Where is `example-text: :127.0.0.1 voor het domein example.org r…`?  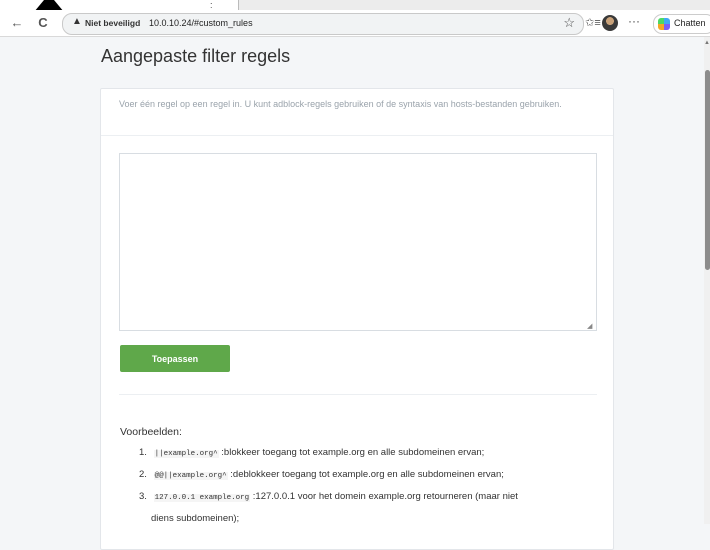
example-text: :127.0.0.1 voor het domein example.org r… is located at coordinates (384, 496).